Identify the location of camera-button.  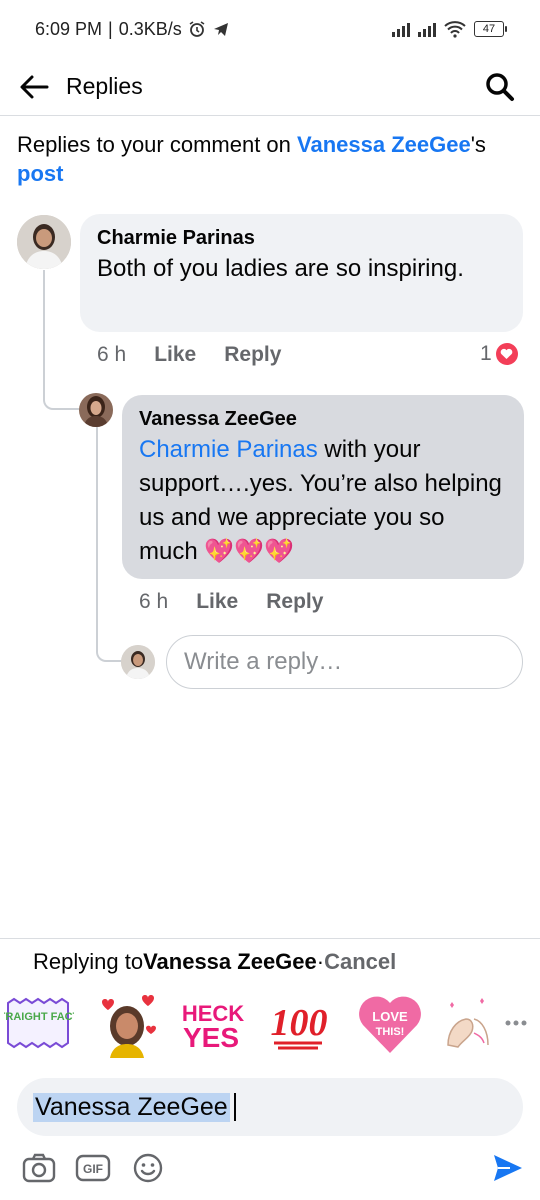
(39, 1168).